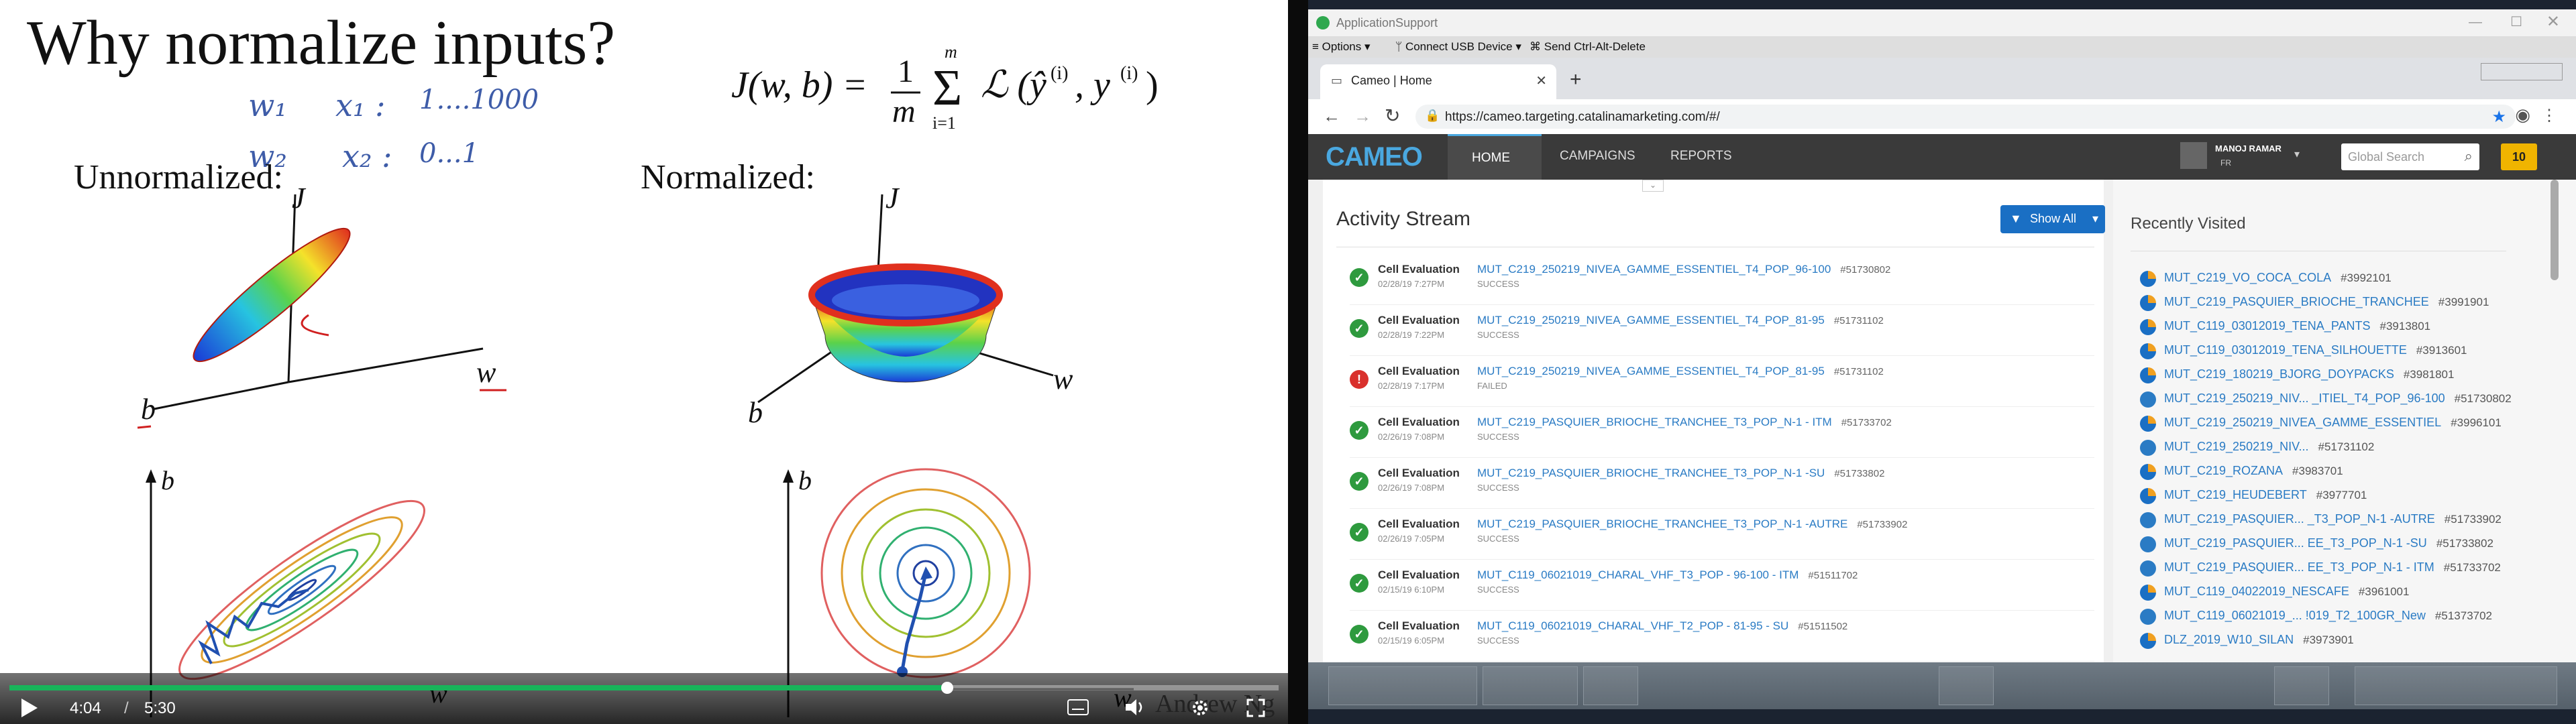 The height and width of the screenshot is (724, 2576). Describe the element at coordinates (2265, 495) in the screenshot. I see `recent-item-name: MUT_C219_HEUDEBERT #3977701` at that location.